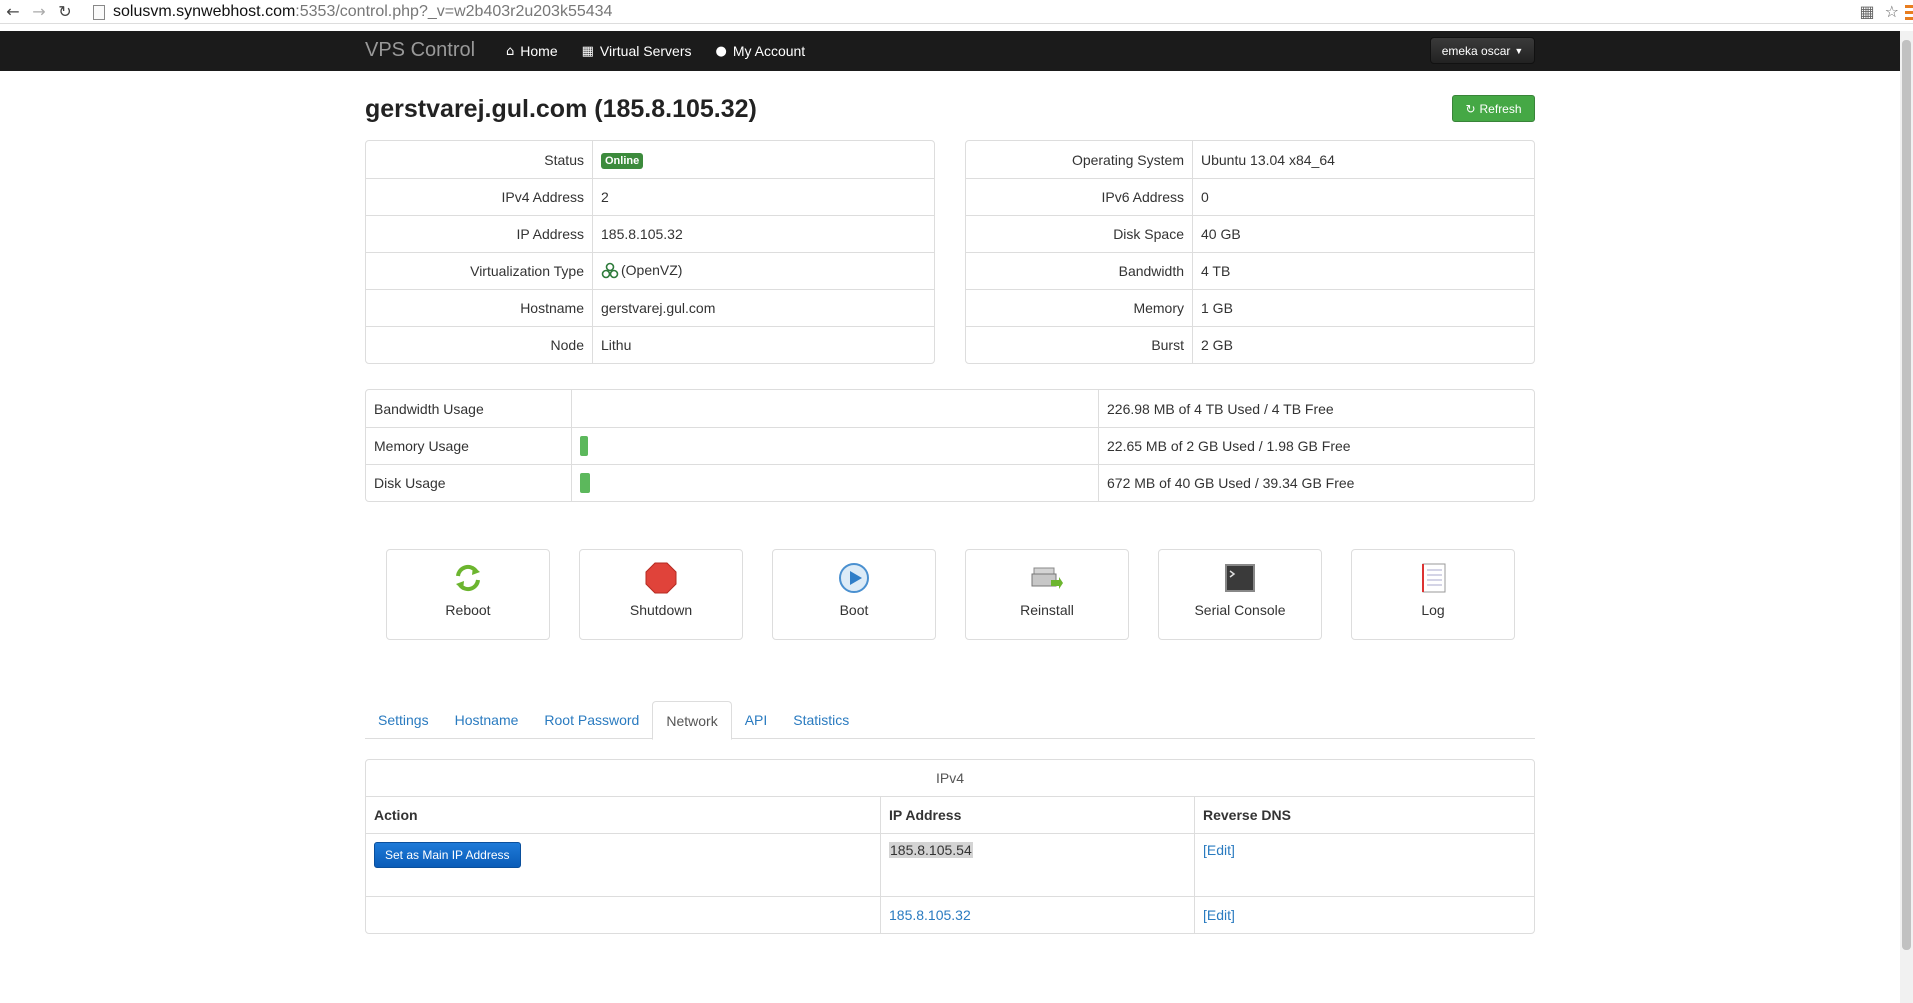 The image size is (1913, 1003). Describe the element at coordinates (1240, 594) in the screenshot. I see `serial-console-button: Serial Console` at that location.